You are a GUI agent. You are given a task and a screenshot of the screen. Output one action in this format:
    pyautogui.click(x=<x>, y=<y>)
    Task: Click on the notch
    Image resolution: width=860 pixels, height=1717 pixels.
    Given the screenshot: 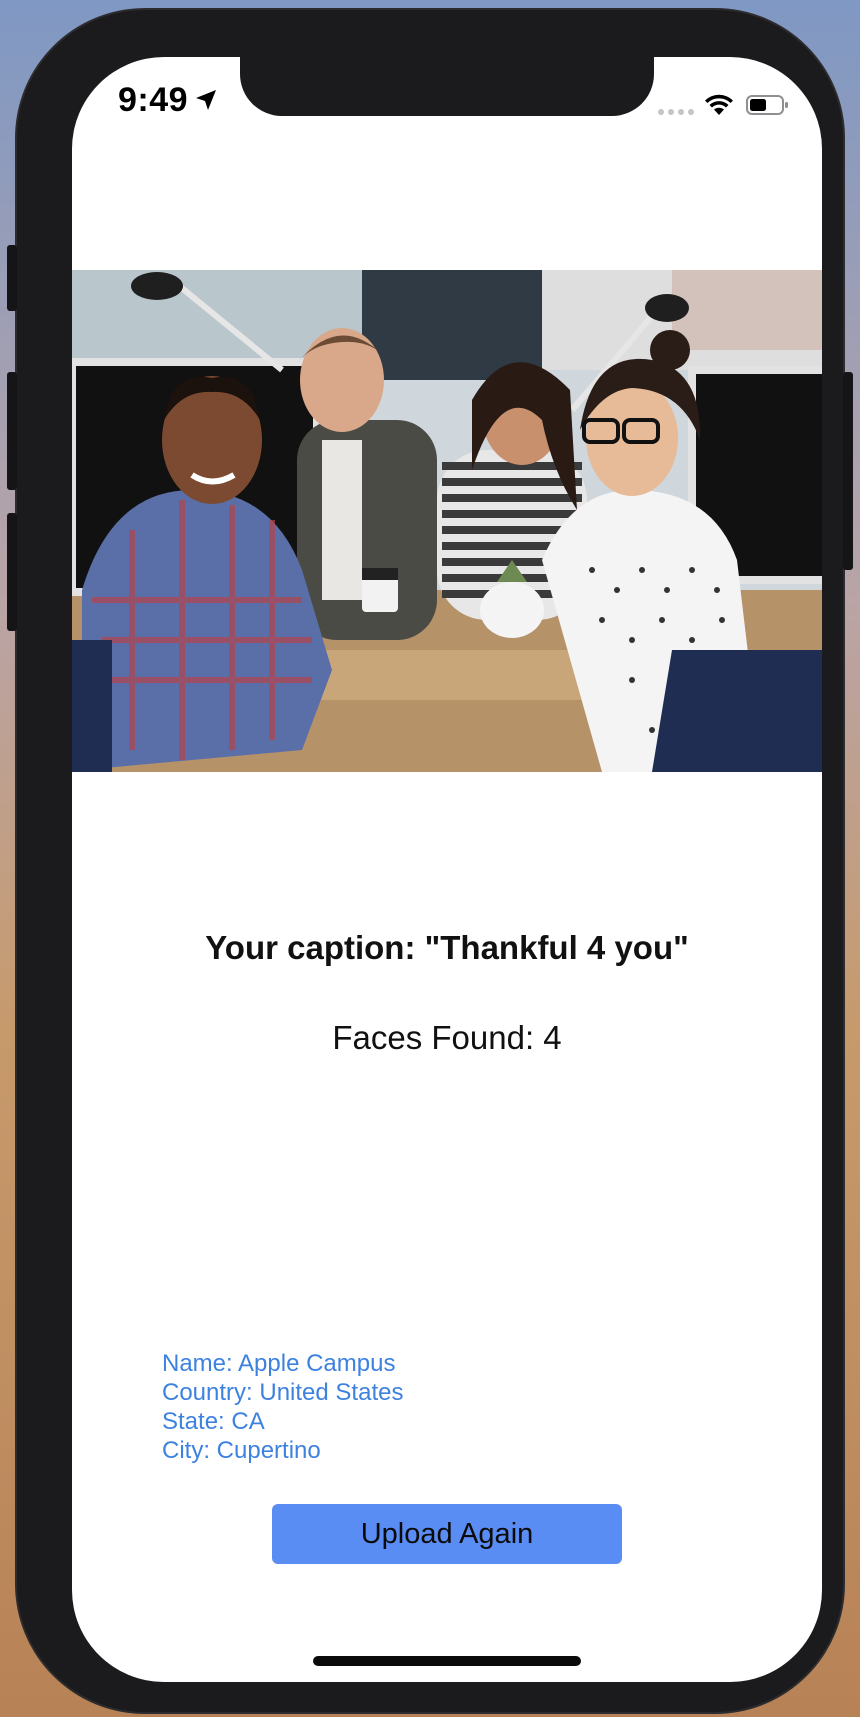 What is the action you would take?
    pyautogui.click(x=447, y=86)
    